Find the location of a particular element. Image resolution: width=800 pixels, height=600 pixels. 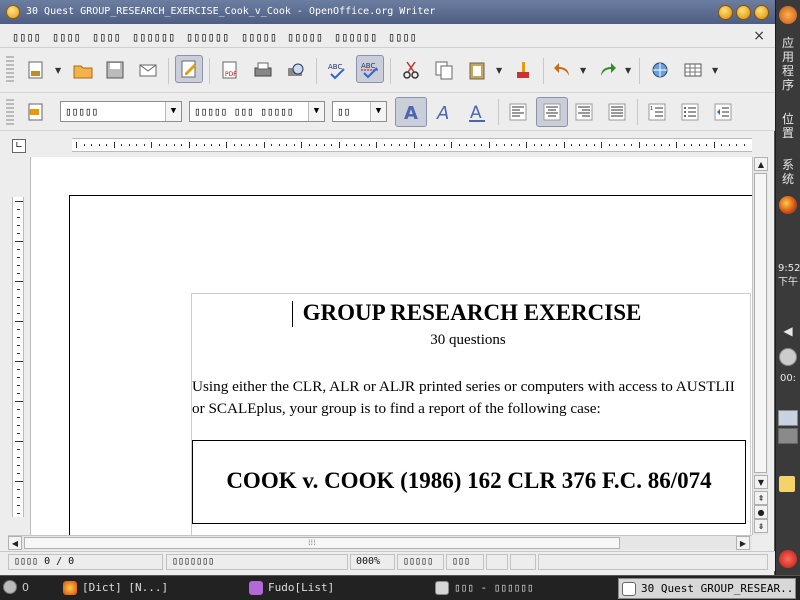

ubuntu-logo-icon is located at coordinates (788, 15).